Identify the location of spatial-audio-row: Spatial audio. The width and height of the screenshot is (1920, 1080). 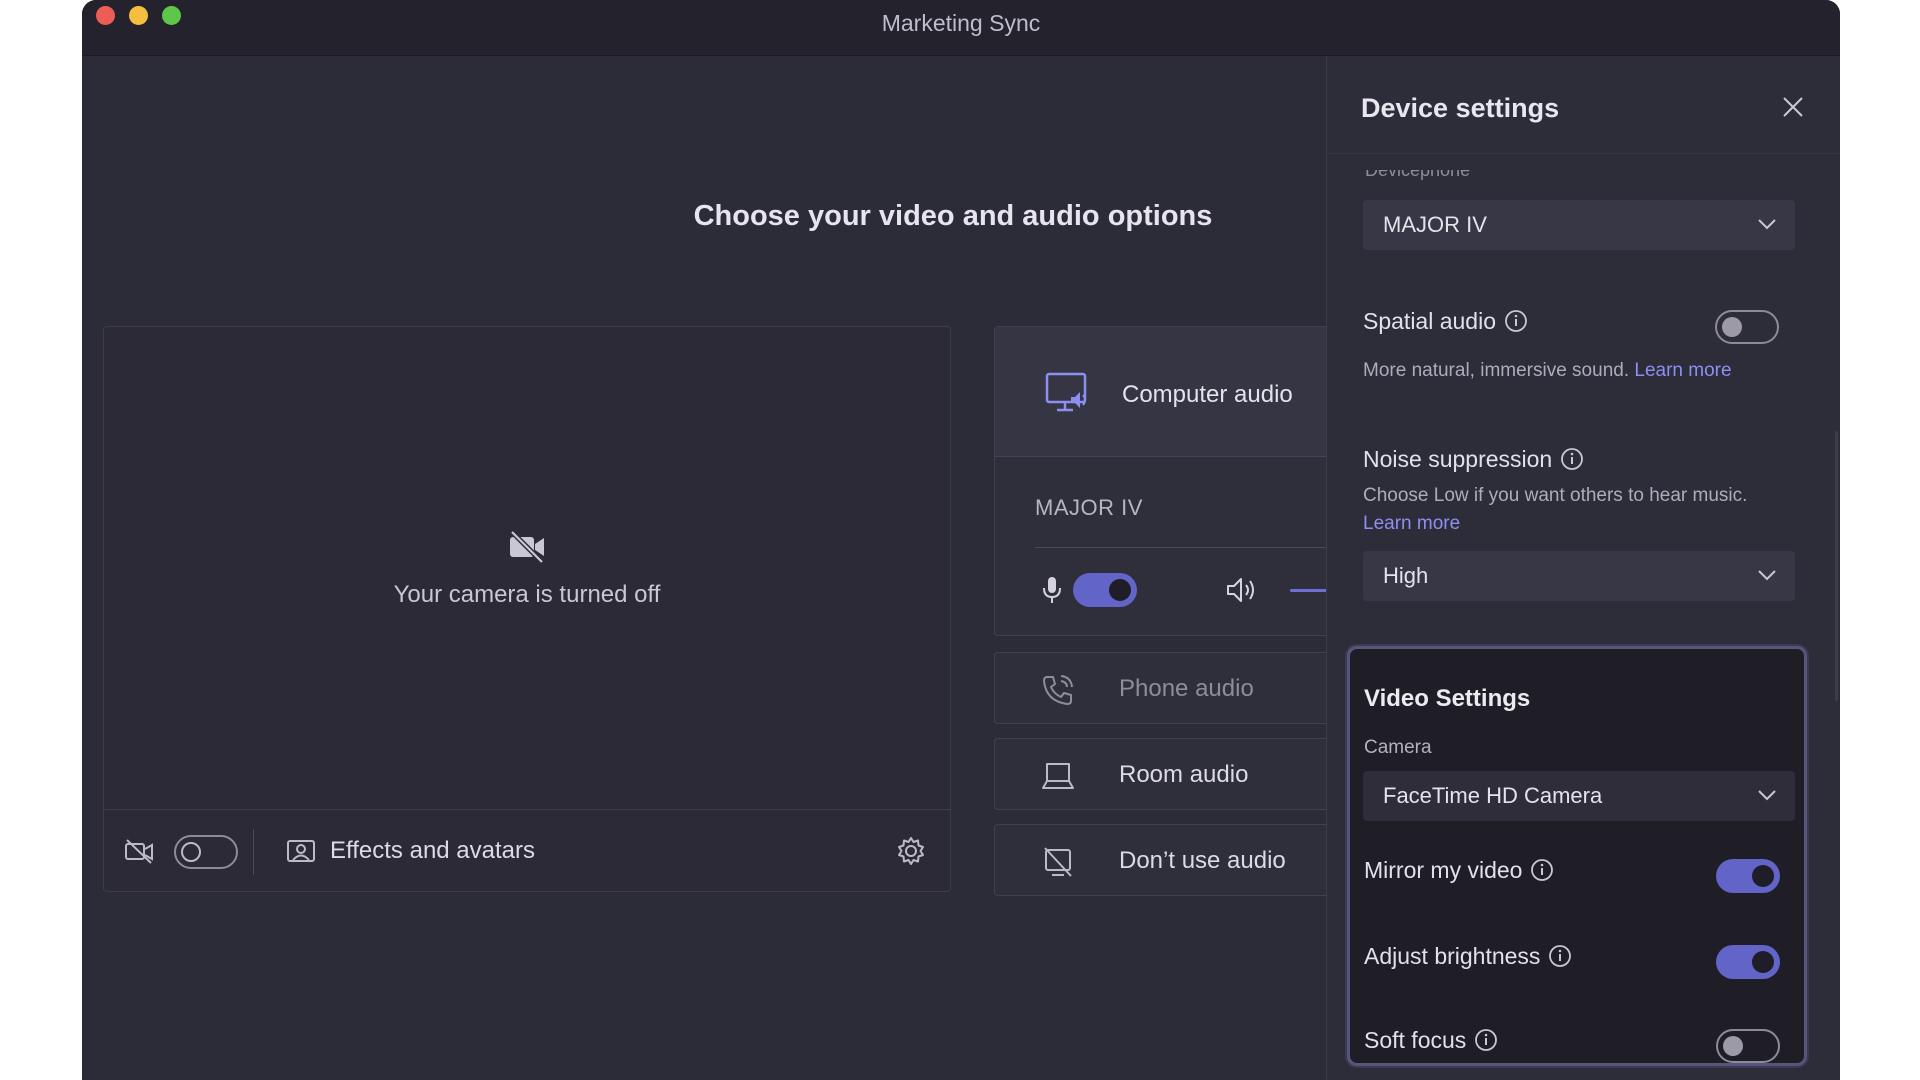
(1445, 321).